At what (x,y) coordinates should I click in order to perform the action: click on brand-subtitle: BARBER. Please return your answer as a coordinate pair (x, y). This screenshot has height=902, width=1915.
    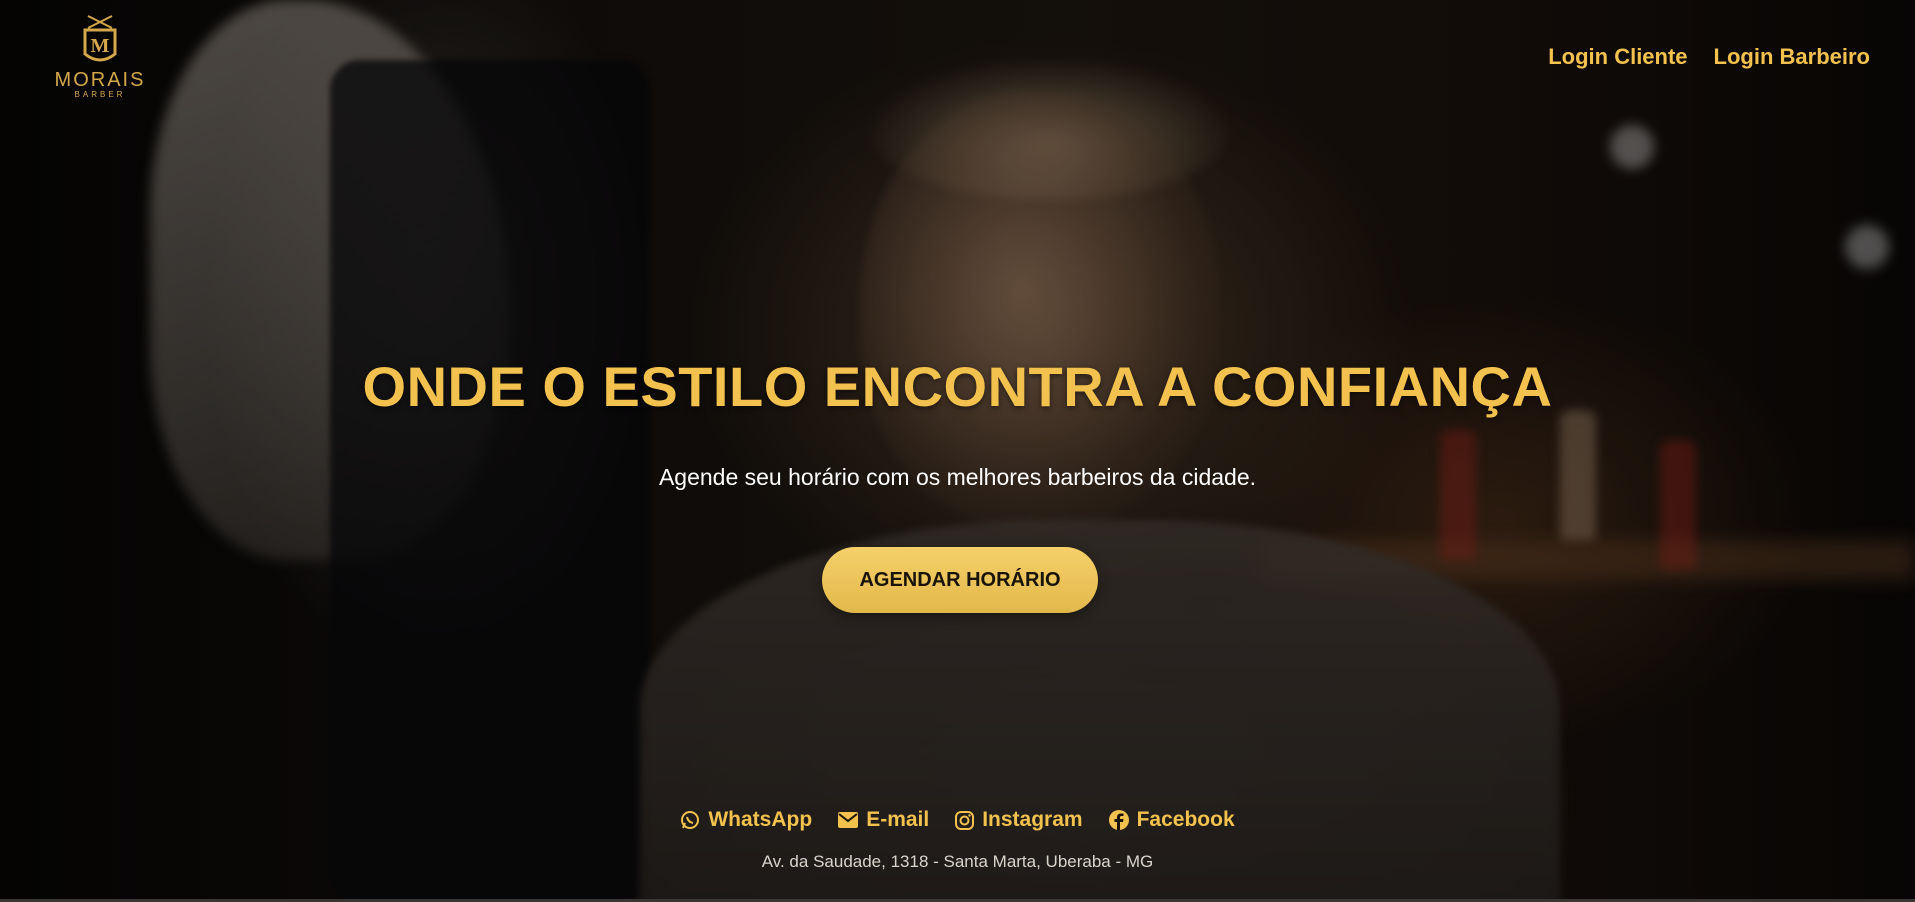
    Looking at the image, I should click on (100, 94).